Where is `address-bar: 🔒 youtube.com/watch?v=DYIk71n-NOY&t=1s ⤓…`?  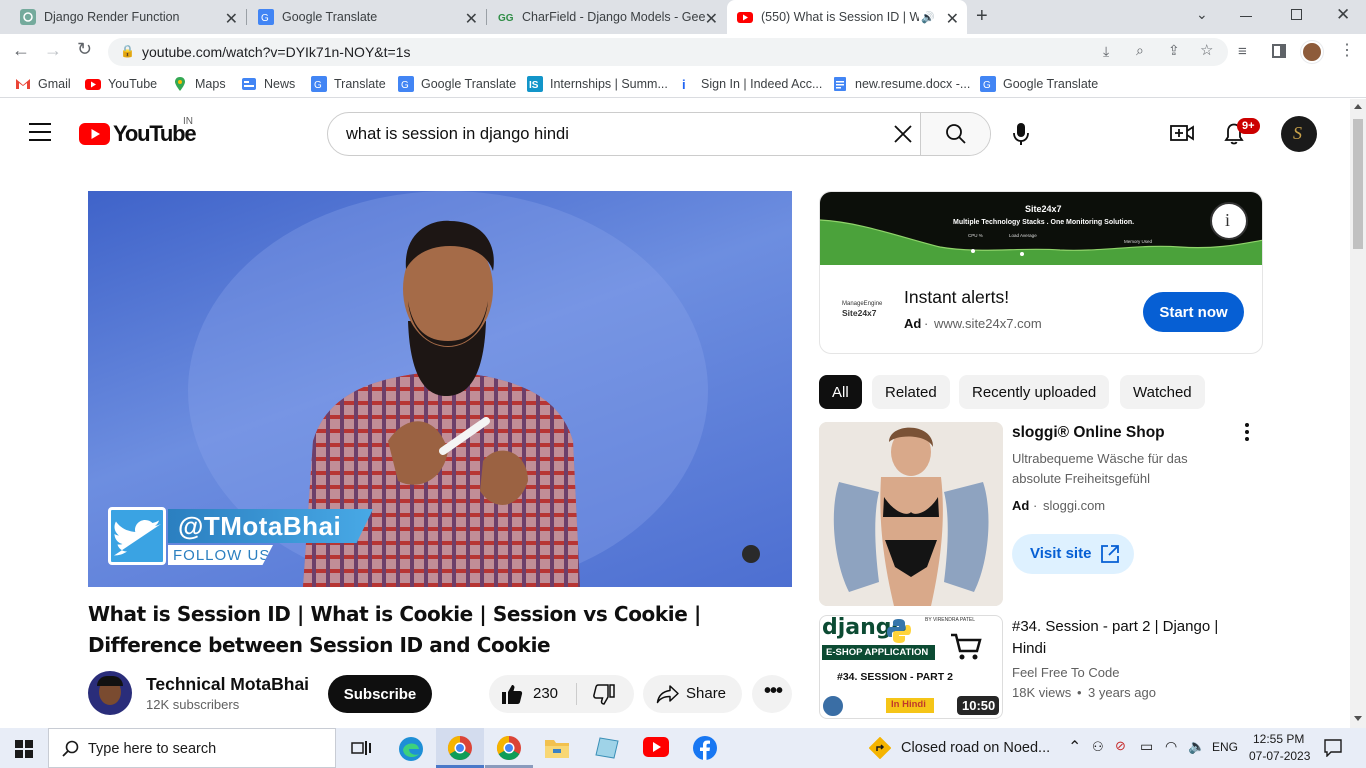 address-bar: 🔒 youtube.com/watch?v=DYIk71n-NOY&t=1s ⤓… is located at coordinates (668, 52).